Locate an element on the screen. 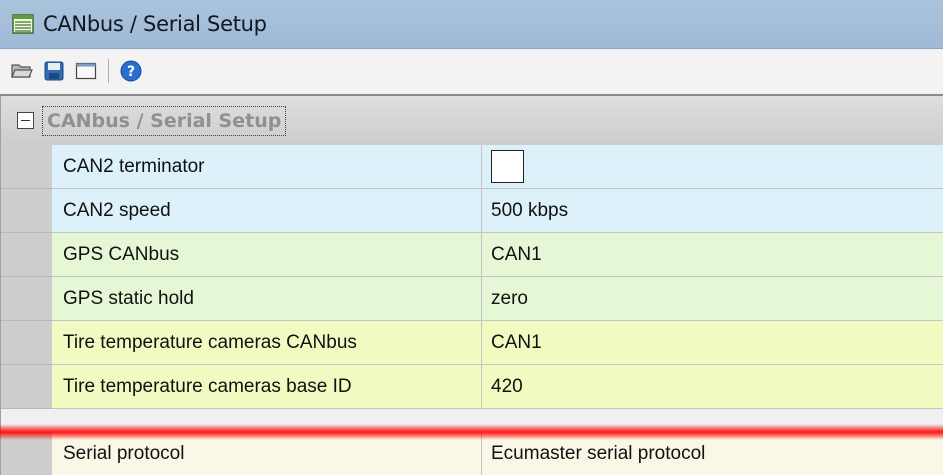 Image resolution: width=943 pixels, height=475 pixels. can2-terminator-checkbox is located at coordinates (507, 166).